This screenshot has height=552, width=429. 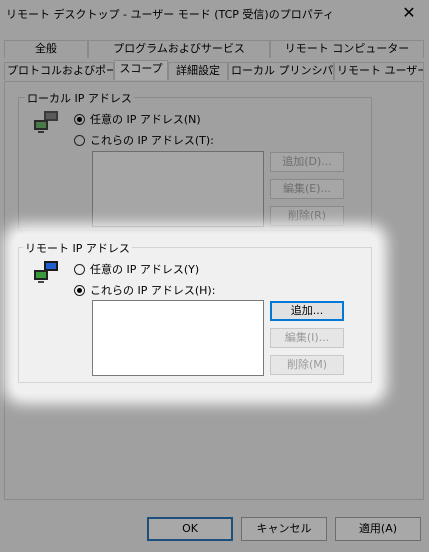 What do you see at coordinates (198, 71) in the screenshot?
I see `tab-advanced: 詳細設定` at bounding box center [198, 71].